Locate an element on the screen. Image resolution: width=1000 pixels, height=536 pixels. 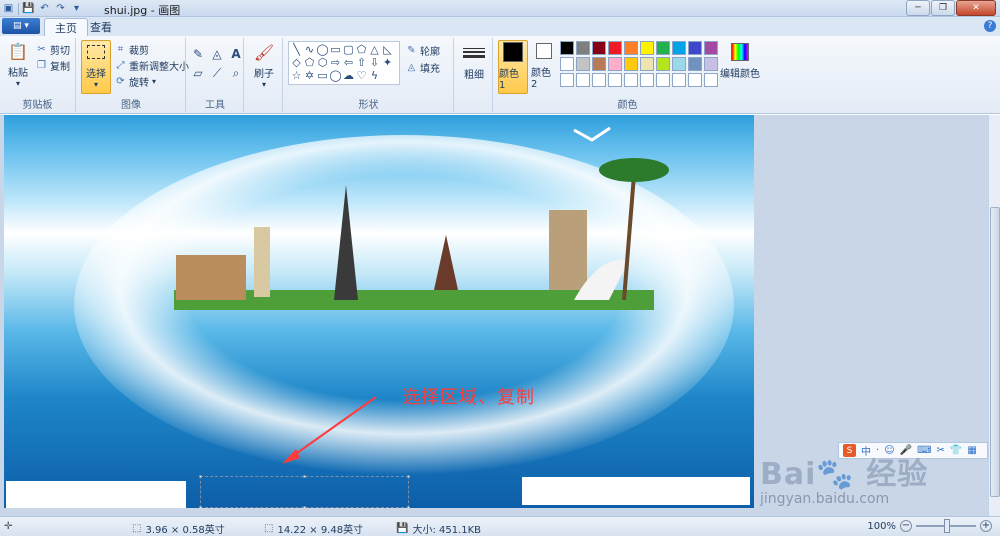
five-point-star-icon: ☆ is located at coordinates (296, 75).